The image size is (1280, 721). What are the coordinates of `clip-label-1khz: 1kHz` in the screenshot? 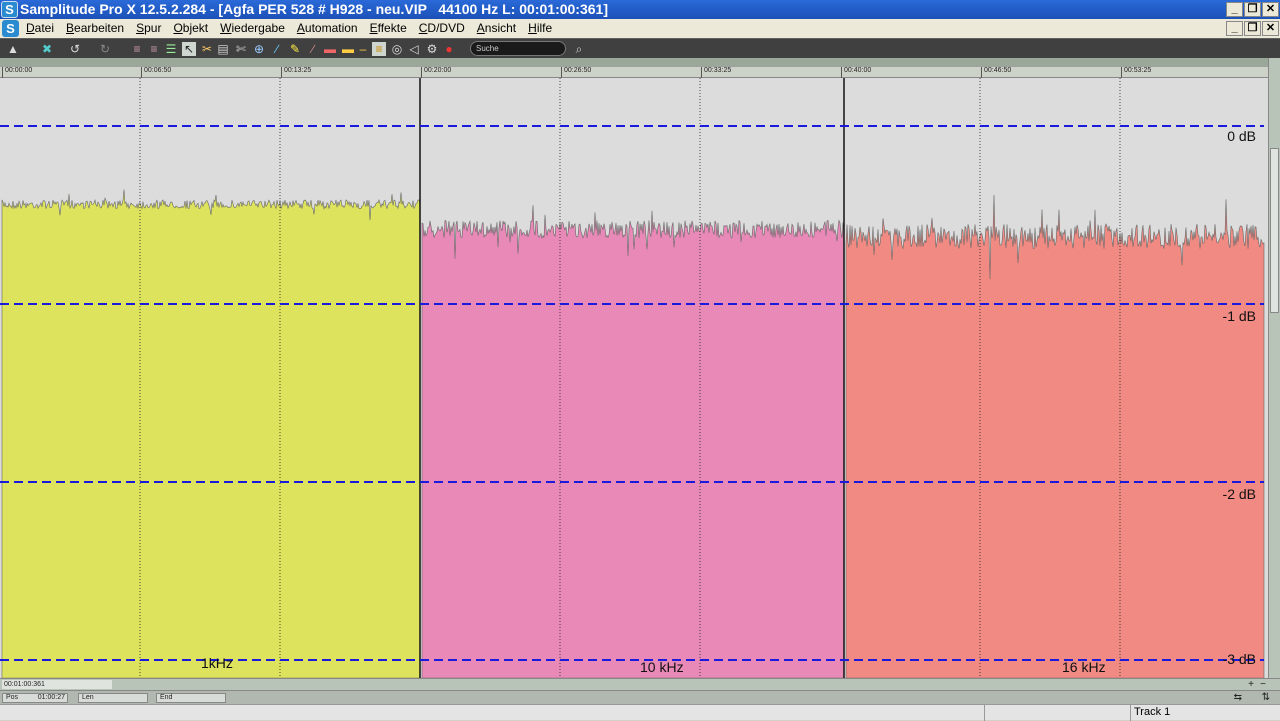 It's located at (217, 663).